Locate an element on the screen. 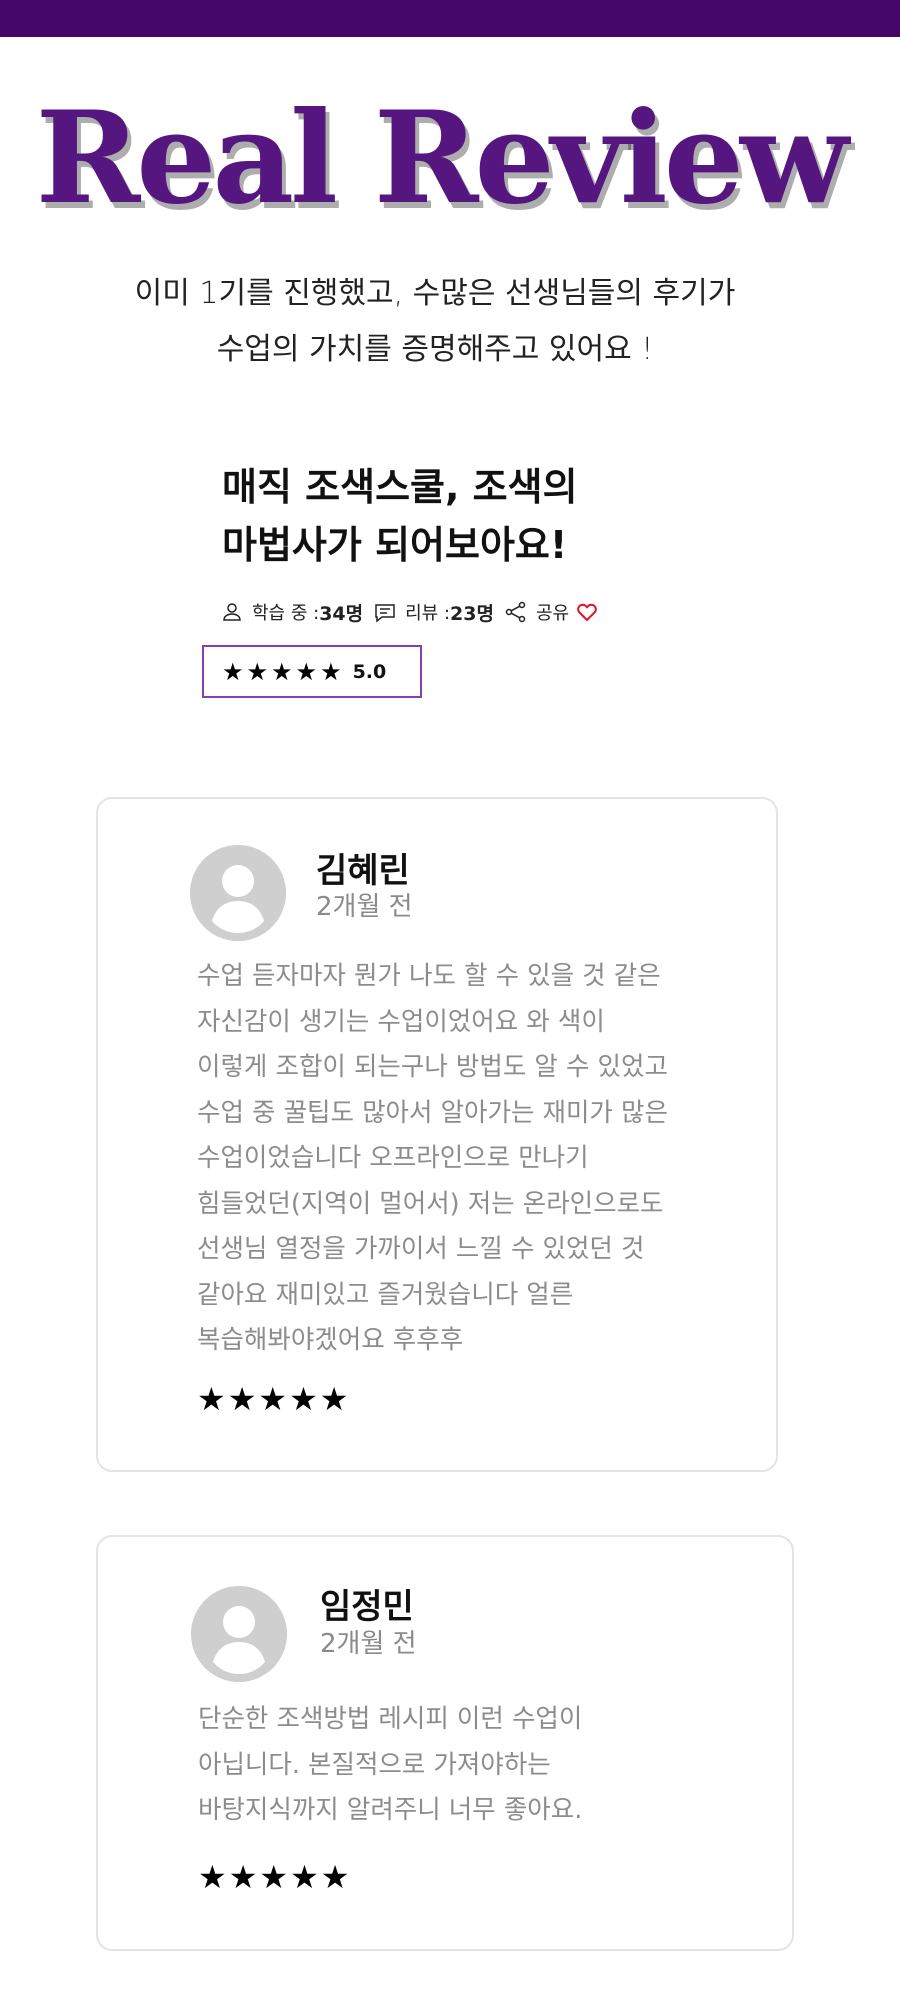 Image resolution: width=900 pixels, height=2000 pixels. review-text-line: 수업 중 꿀팁도 많아서 알아가는 재미가 많은 is located at coordinates (432, 1112).